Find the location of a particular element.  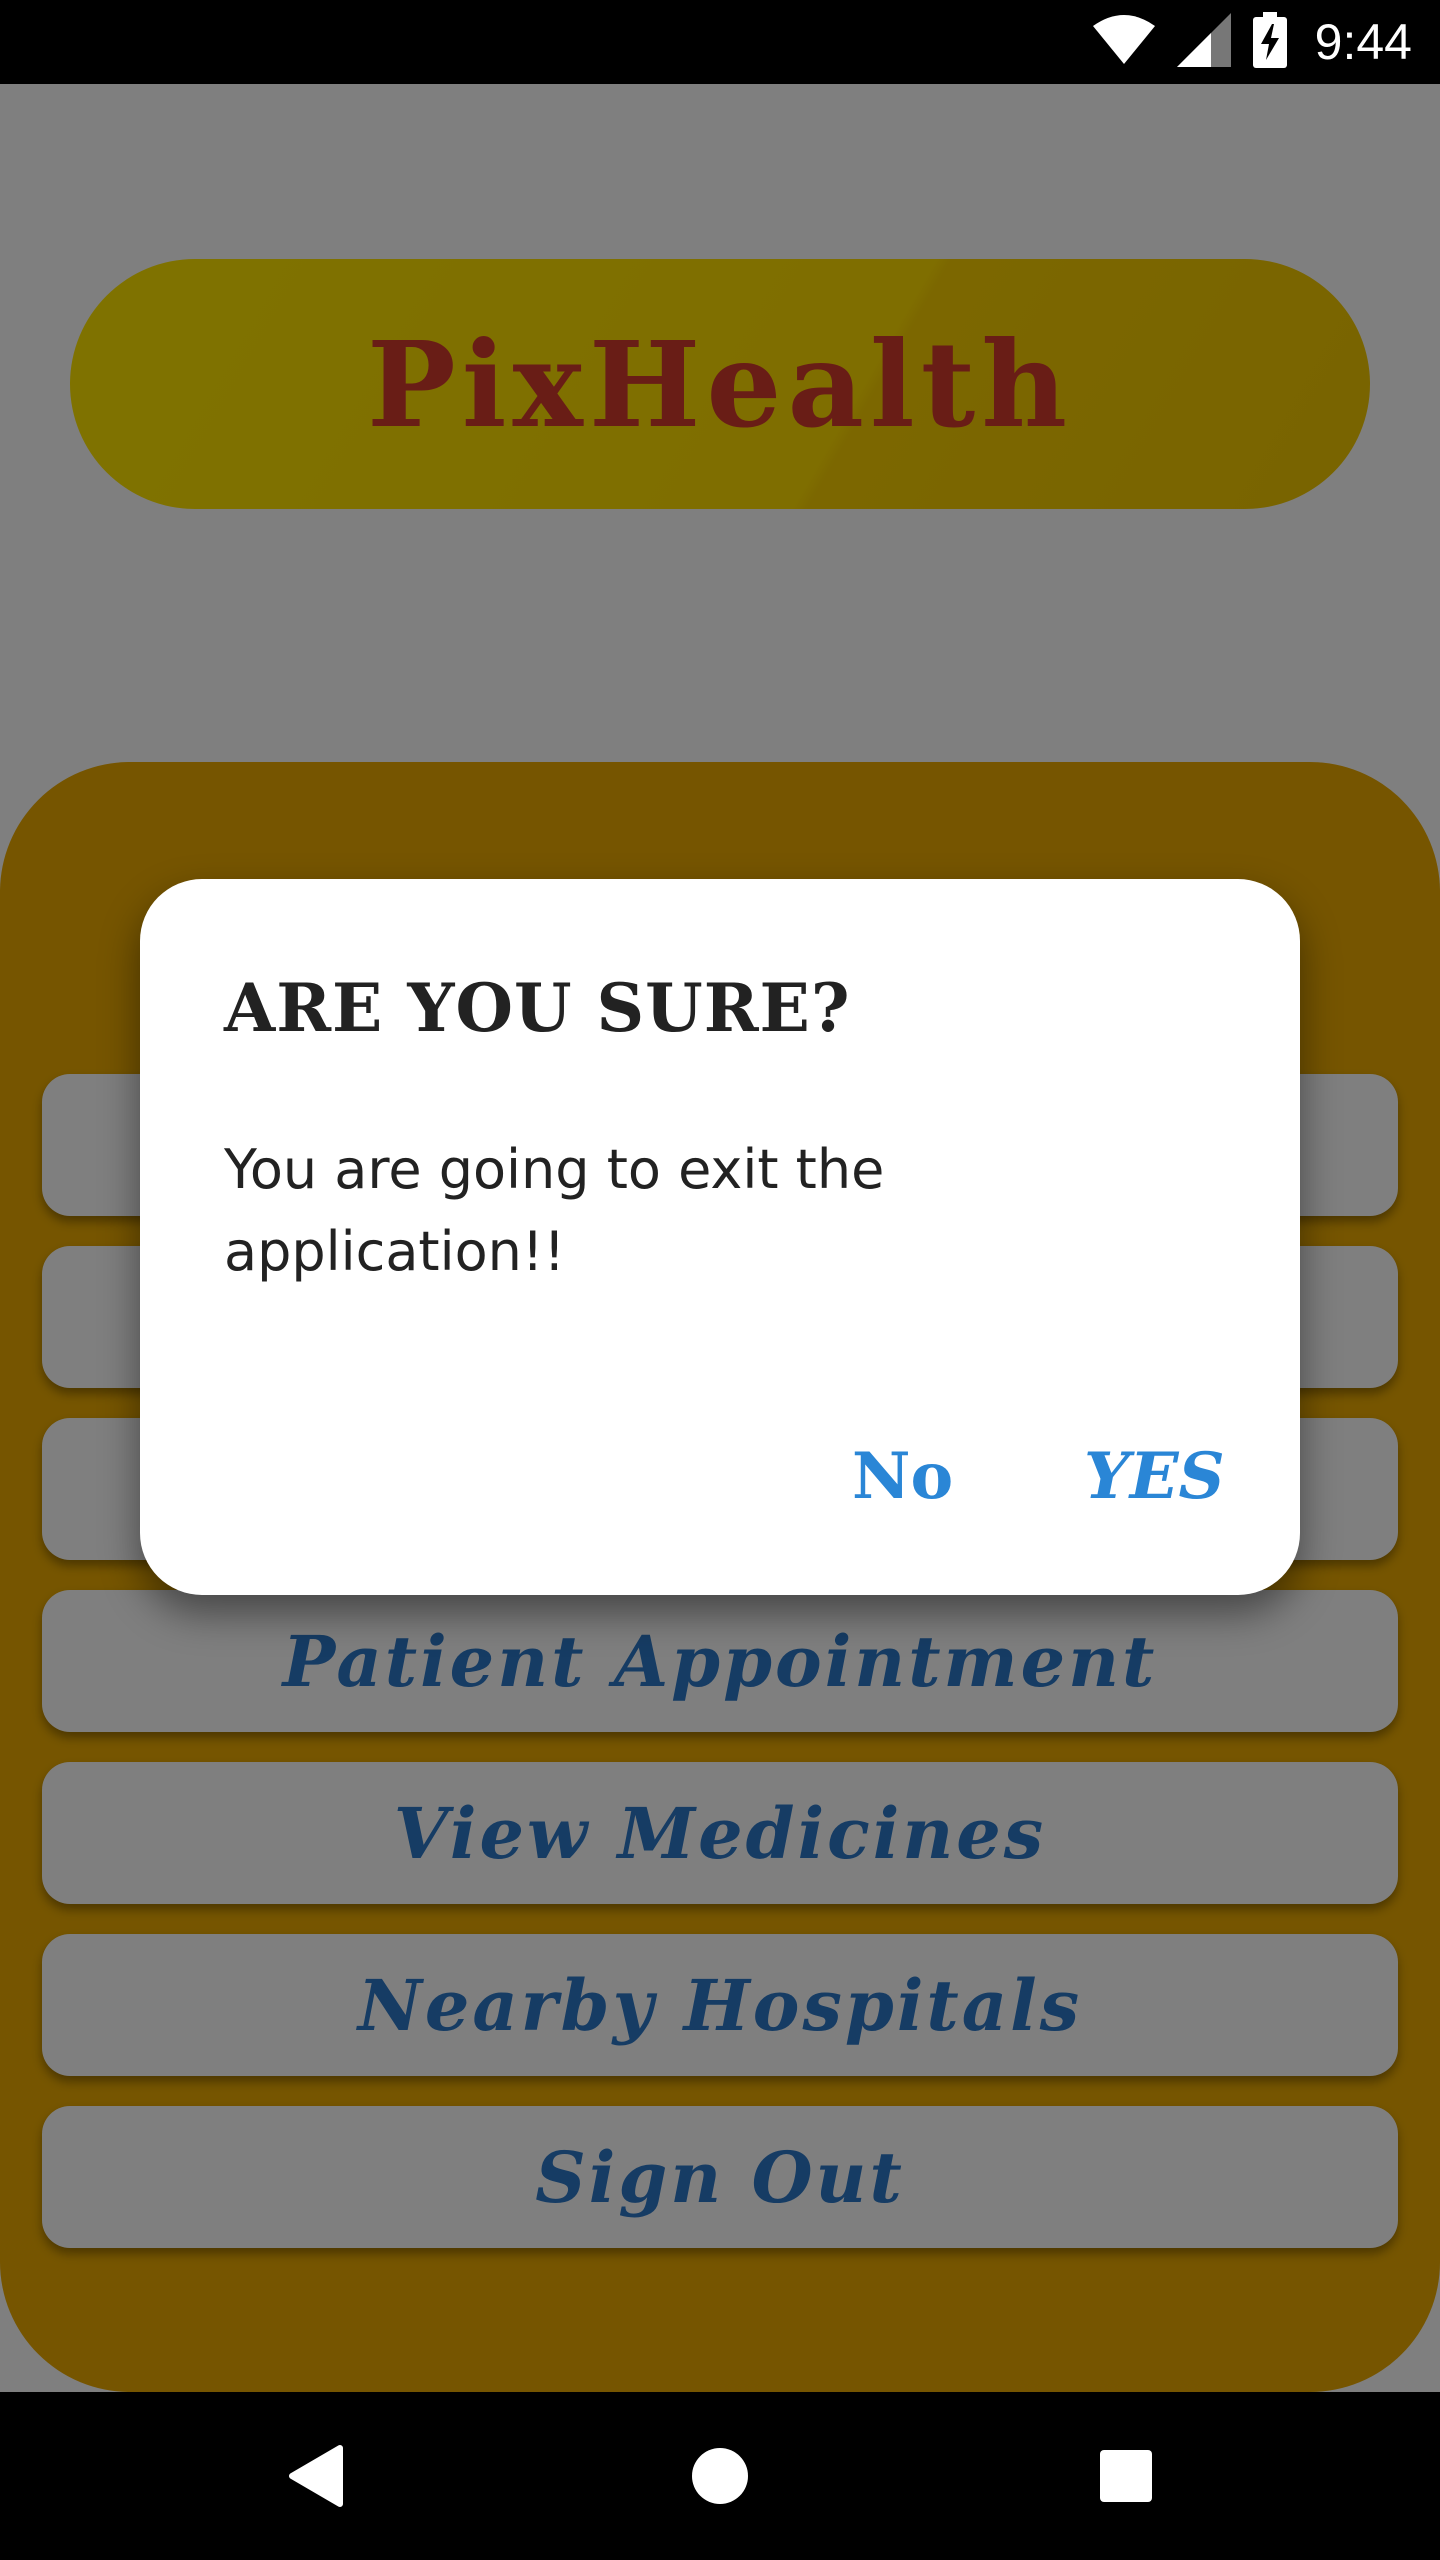

home-icon is located at coordinates (720, 2476).